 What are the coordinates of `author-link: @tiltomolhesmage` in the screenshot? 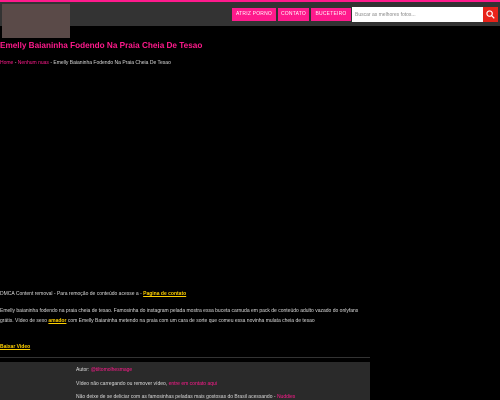 It's located at (111, 370).